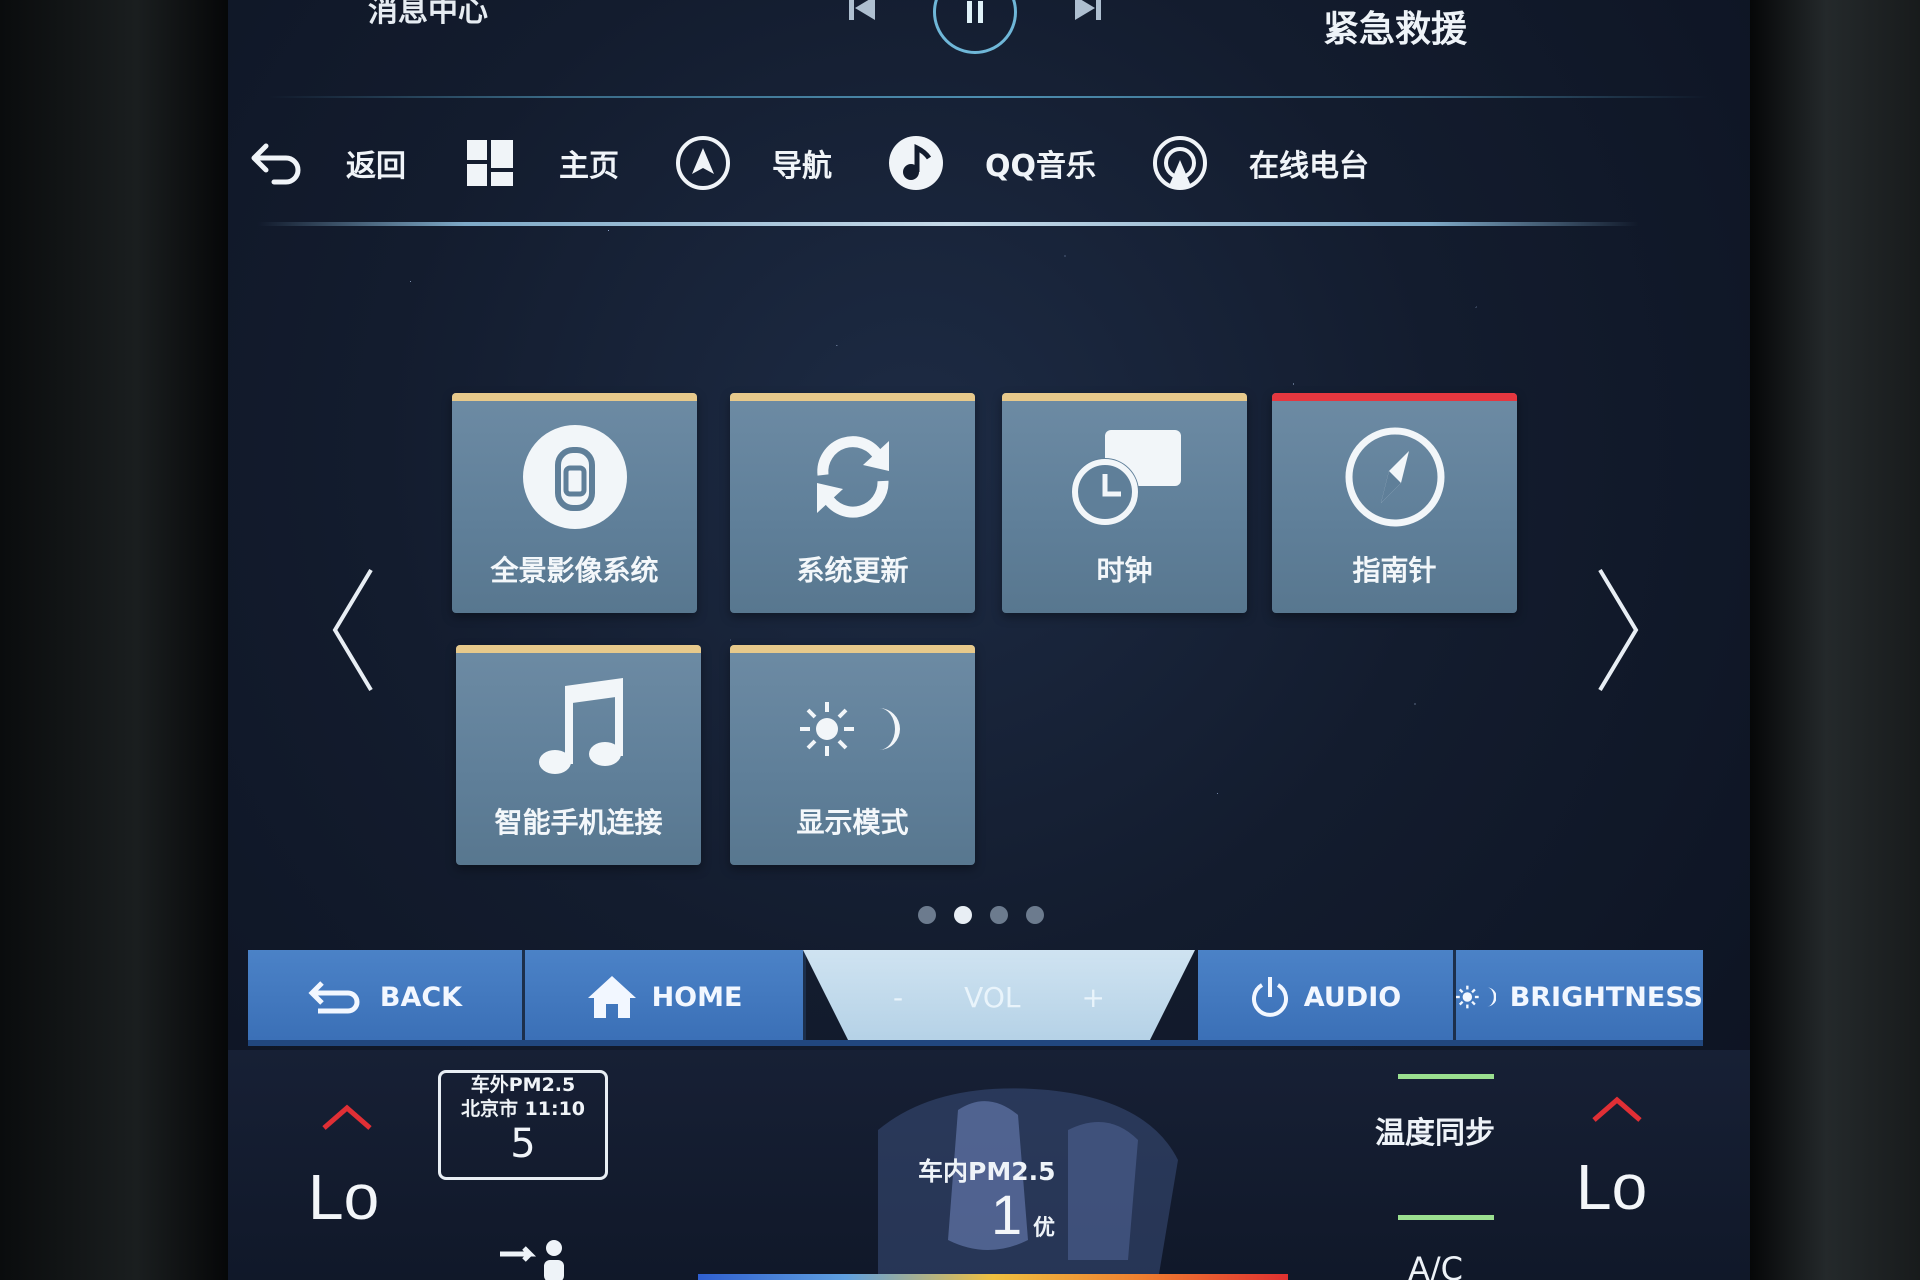  What do you see at coordinates (114, 640) in the screenshot?
I see `left-bezel` at bounding box center [114, 640].